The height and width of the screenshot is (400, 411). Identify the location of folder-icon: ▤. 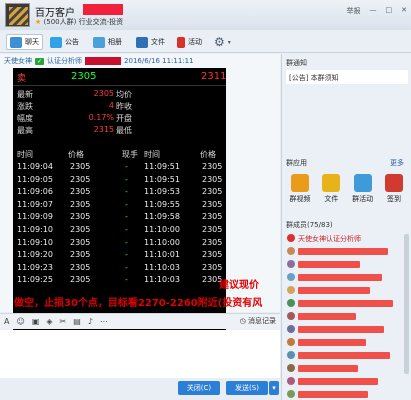
(77, 321).